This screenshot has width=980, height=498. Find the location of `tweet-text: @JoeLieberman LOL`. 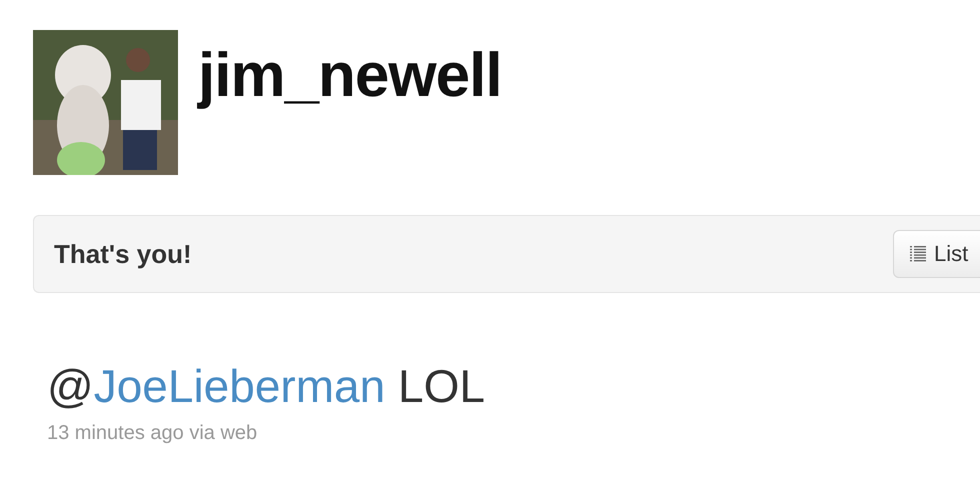

tweet-text: @JoeLieberman LOL is located at coordinates (266, 386).